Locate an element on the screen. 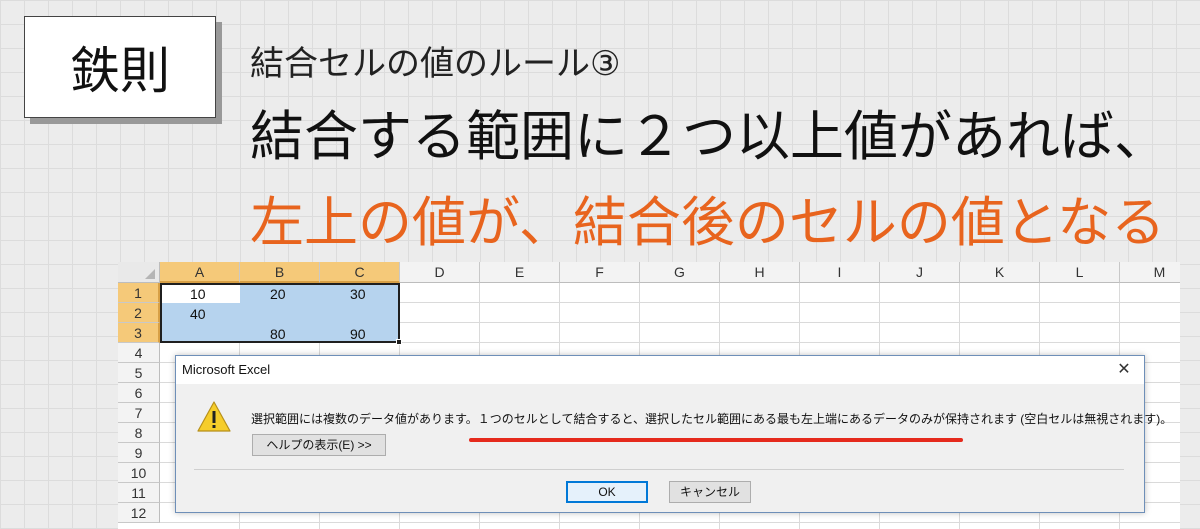 This screenshot has width=1200, height=529. row-header-5: 5 is located at coordinates (139, 373).